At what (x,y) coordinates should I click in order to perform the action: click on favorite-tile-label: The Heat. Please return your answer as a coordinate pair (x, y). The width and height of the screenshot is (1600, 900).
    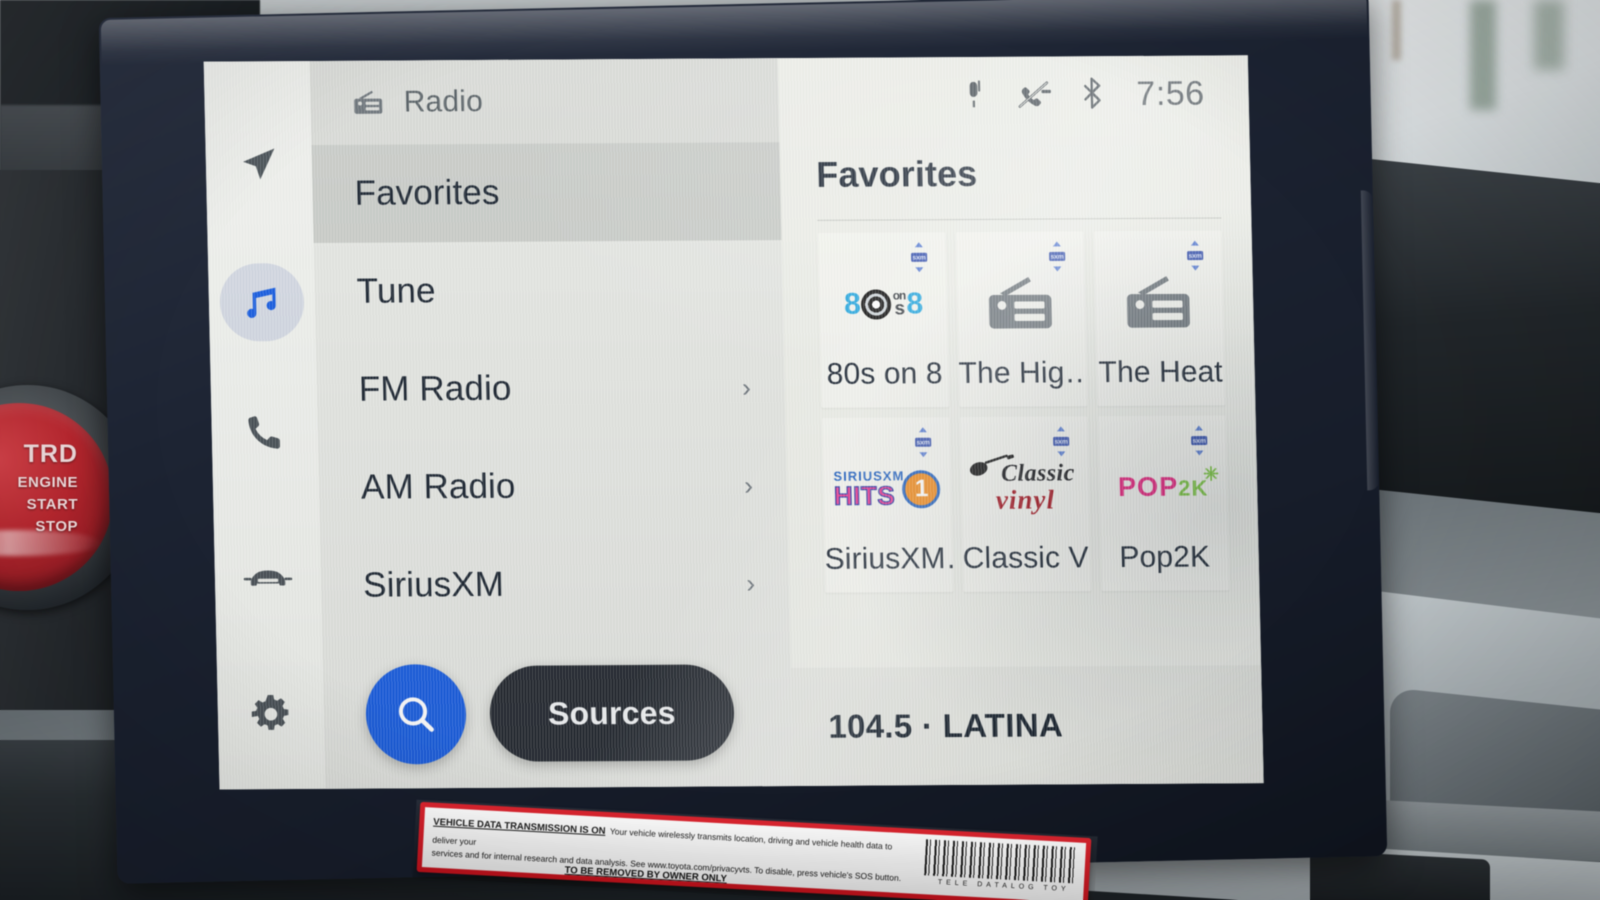
    Looking at the image, I should click on (1161, 372).